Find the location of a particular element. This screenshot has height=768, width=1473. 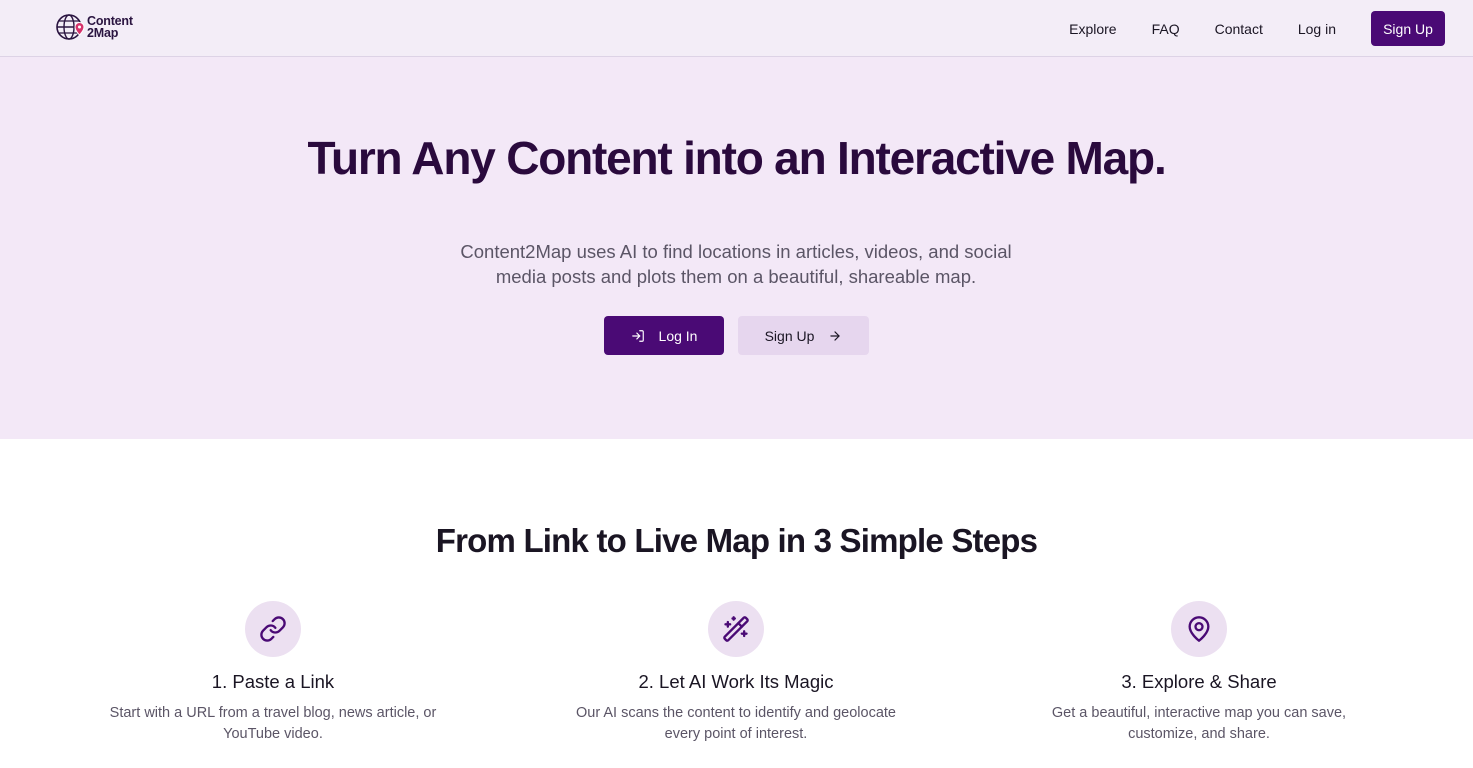

logo-text-line2: 2Map is located at coordinates (103, 33).